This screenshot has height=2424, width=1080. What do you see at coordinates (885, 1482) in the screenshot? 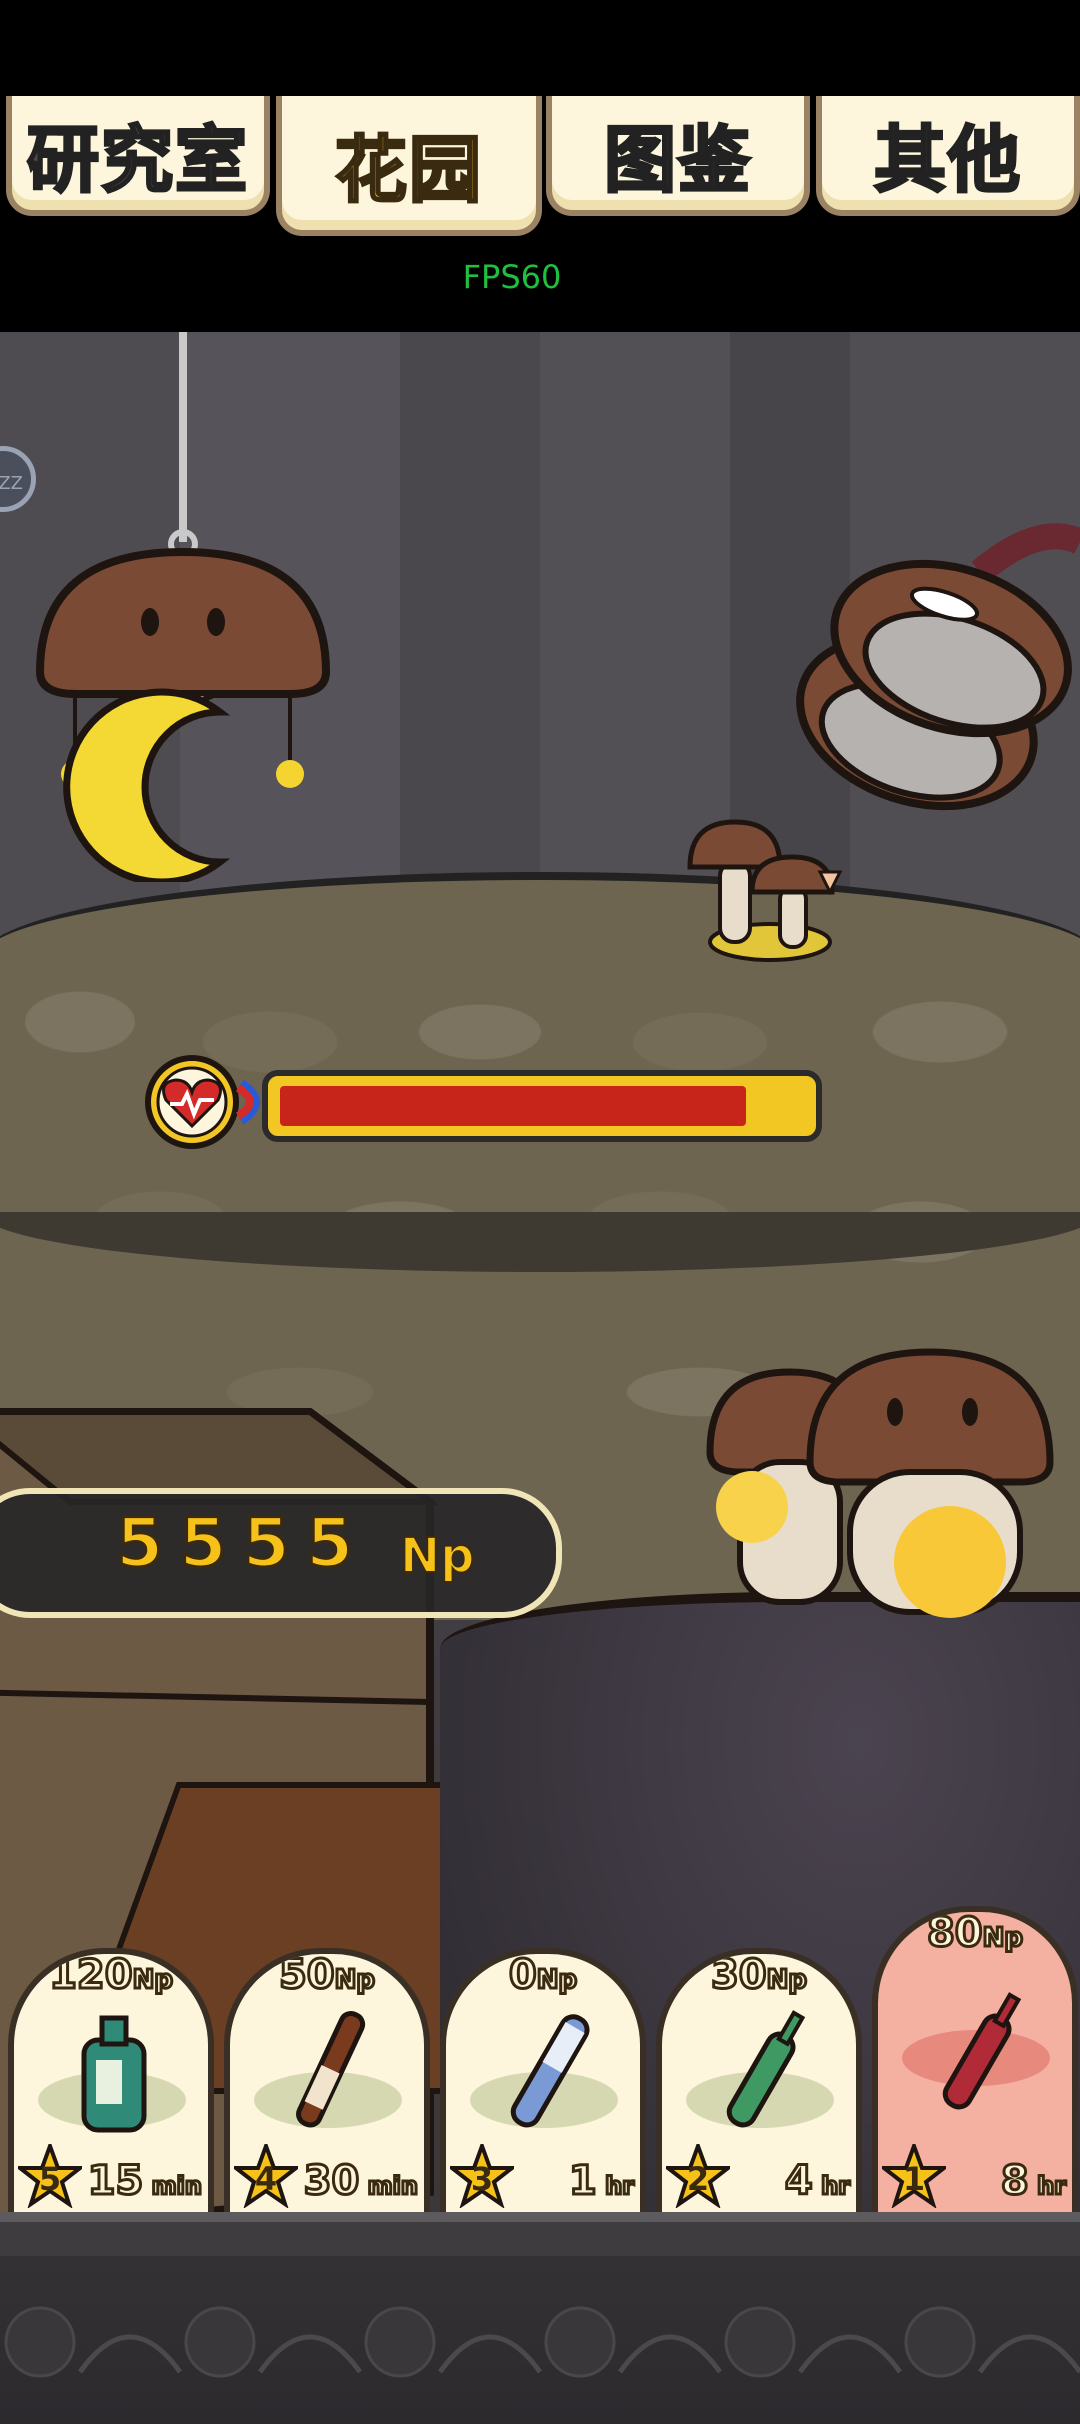
I see `glowing-mushrooms-icon` at bounding box center [885, 1482].